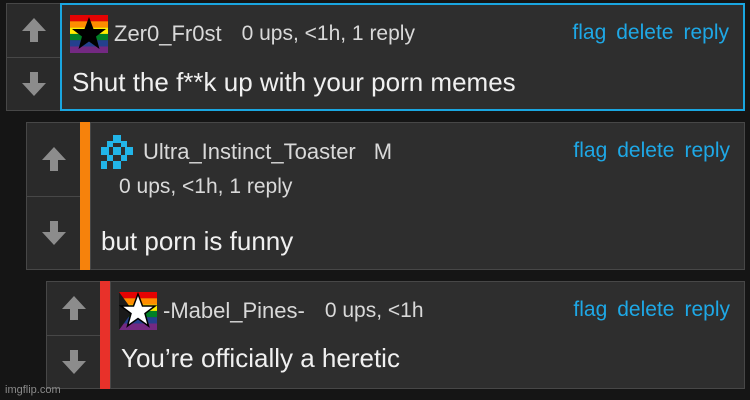 This screenshot has height=400, width=750. What do you see at coordinates (260, 358) in the screenshot?
I see `comment-text: You’re officially a heretic` at bounding box center [260, 358].